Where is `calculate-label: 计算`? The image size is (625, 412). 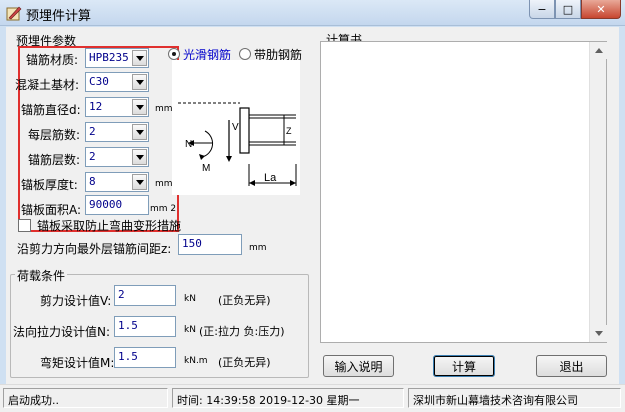
calculate-label: 计算 is located at coordinates (463, 366).